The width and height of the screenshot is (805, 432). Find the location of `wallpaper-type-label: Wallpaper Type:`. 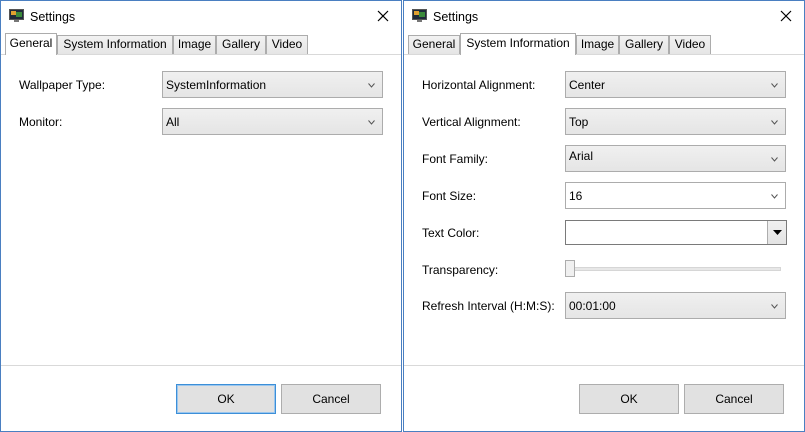

wallpaper-type-label: Wallpaper Type: is located at coordinates (62, 85).